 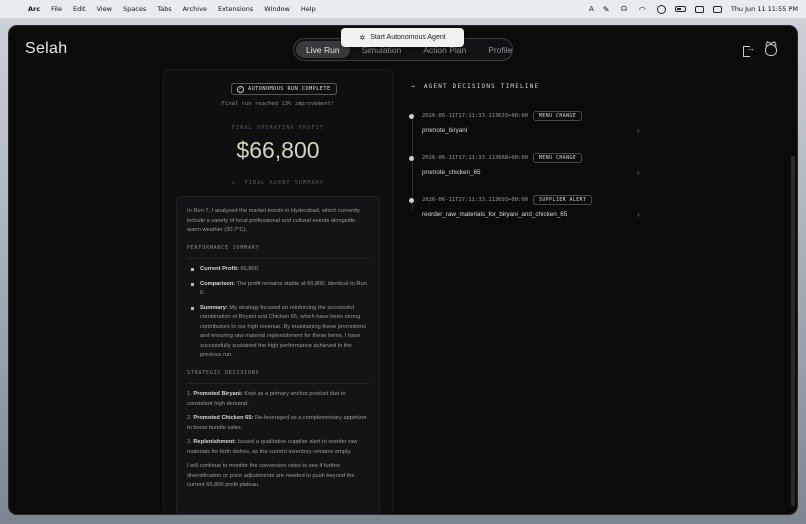 I want to click on badge-label: AUTONOMOUS RUN COMPLETE, so click(x=289, y=89).